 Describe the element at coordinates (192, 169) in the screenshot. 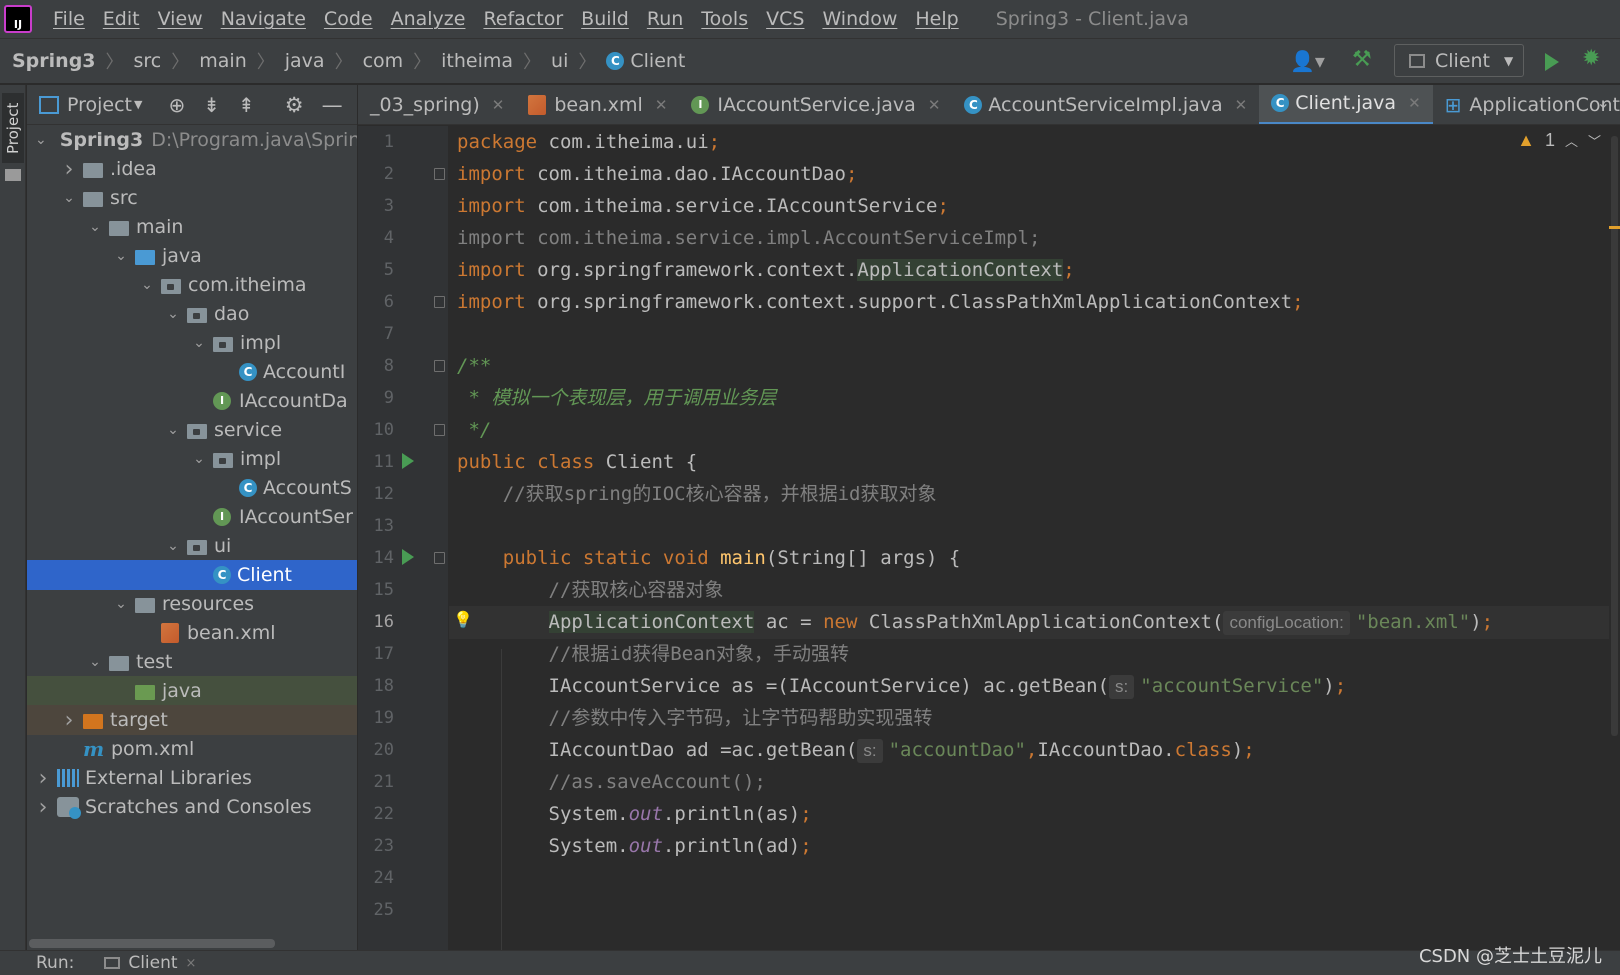

I see `tree-item: ›.idea` at that location.